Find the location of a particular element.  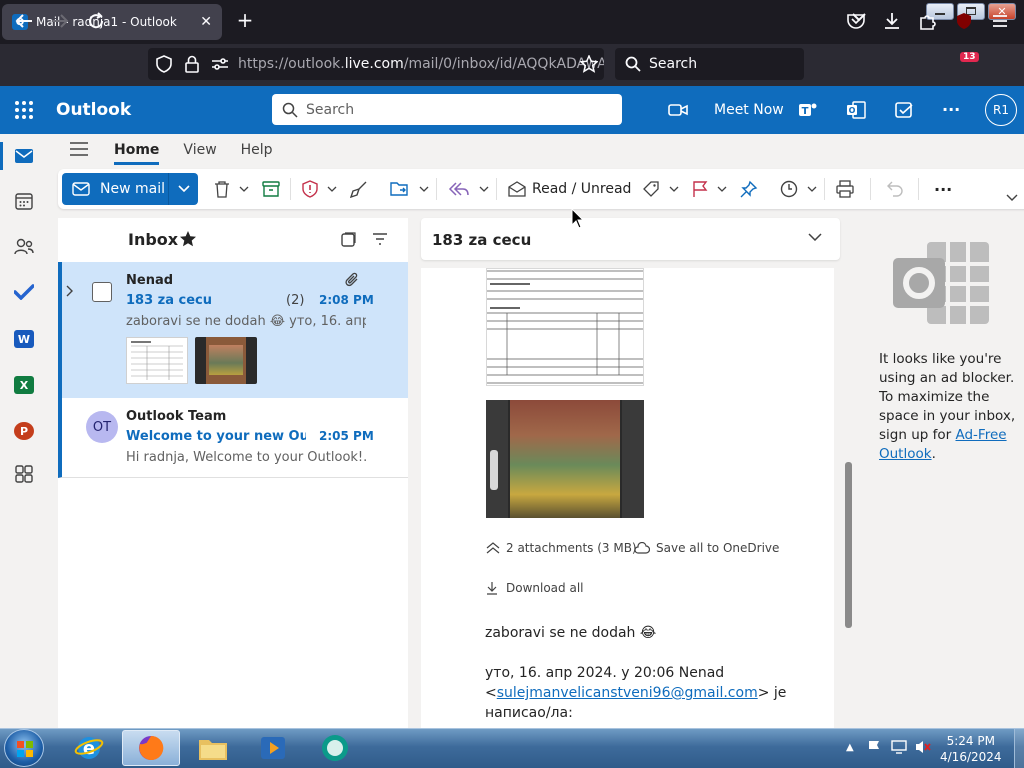

file-explorer-icon is located at coordinates (213, 748).